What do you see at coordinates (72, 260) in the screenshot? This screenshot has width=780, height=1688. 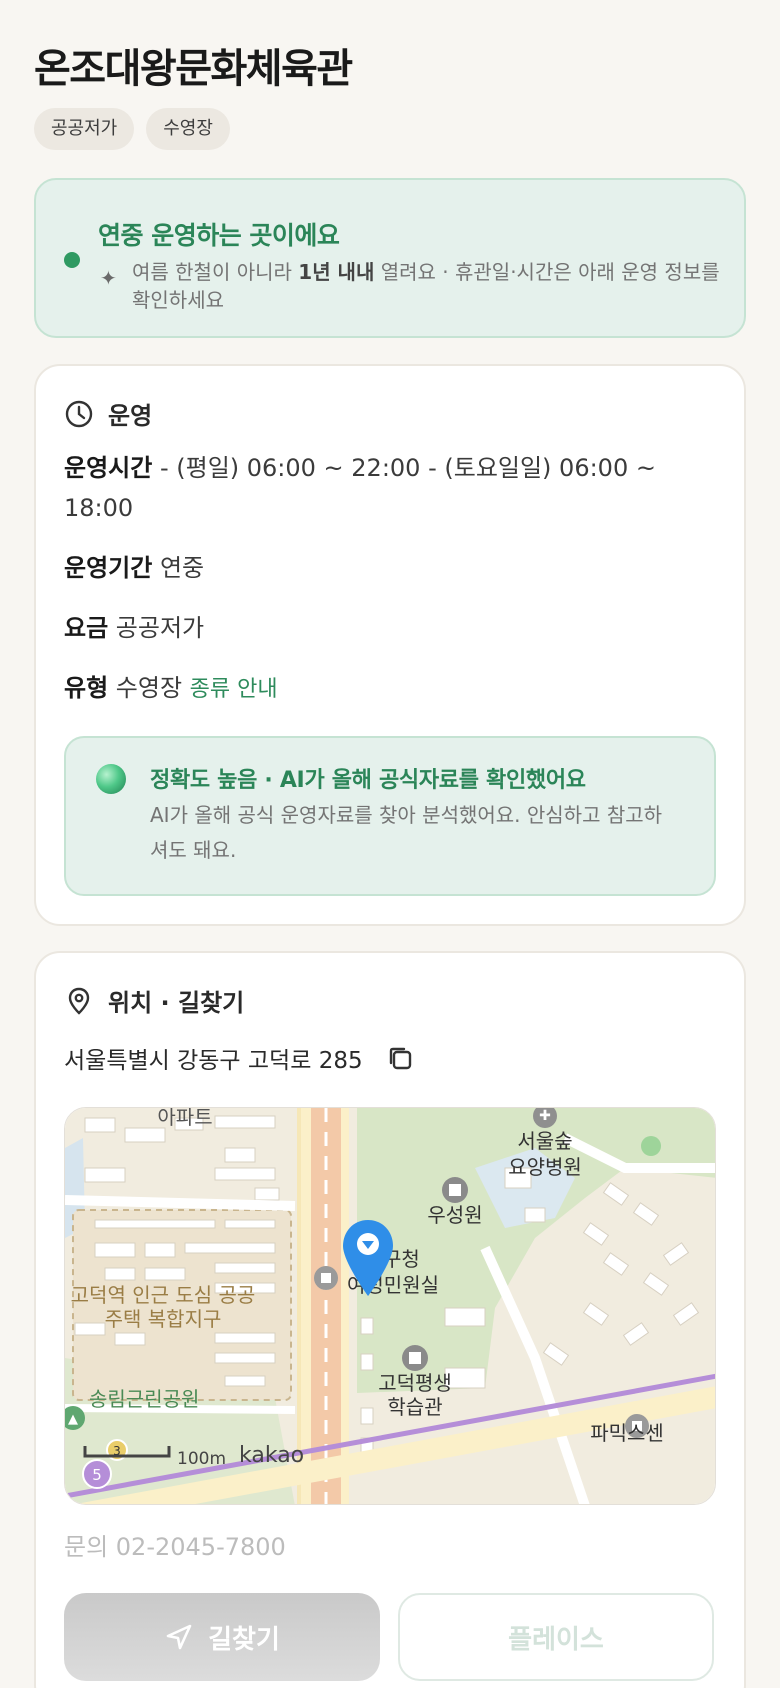 I see `status-dot-icon` at bounding box center [72, 260].